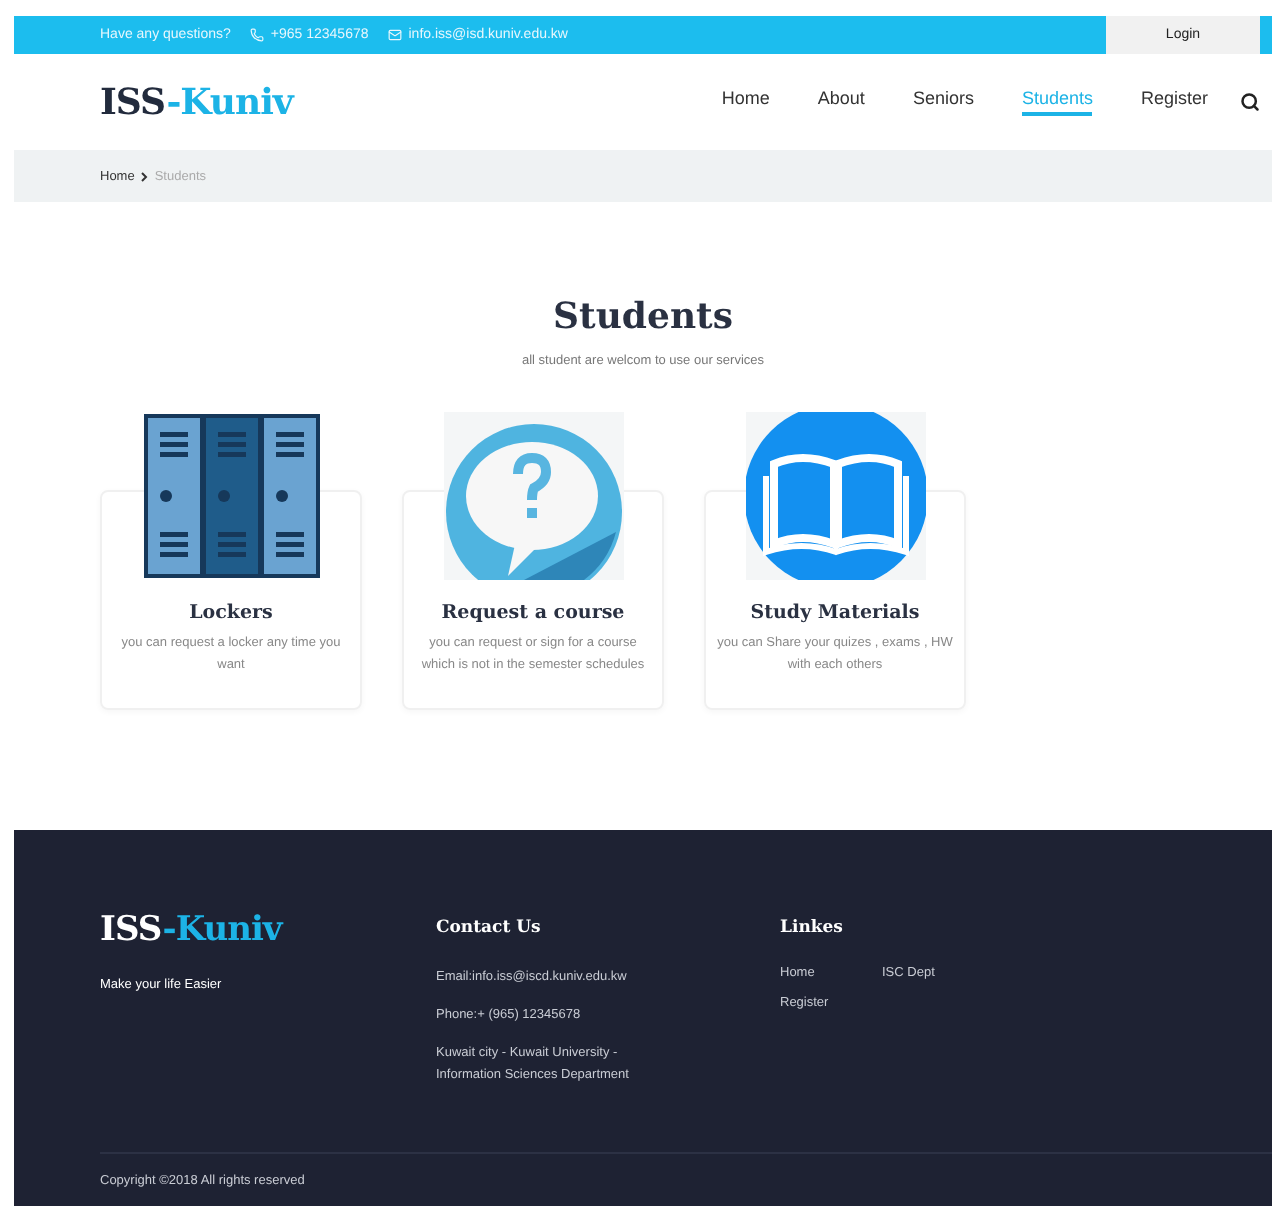  Describe the element at coordinates (943, 102) in the screenshot. I see `nav-link: Seniors` at that location.